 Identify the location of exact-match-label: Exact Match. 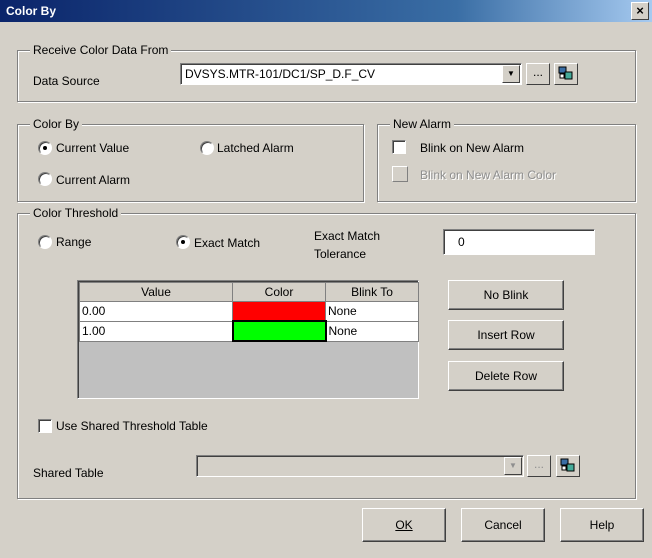
(227, 243).